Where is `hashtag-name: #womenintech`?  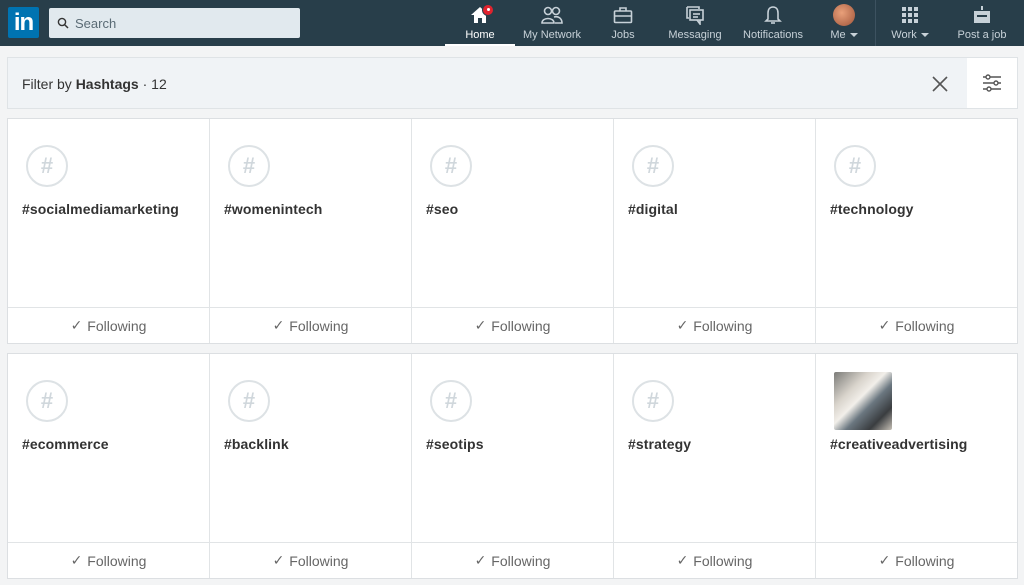
hashtag-name: #womenintech is located at coordinates (273, 209).